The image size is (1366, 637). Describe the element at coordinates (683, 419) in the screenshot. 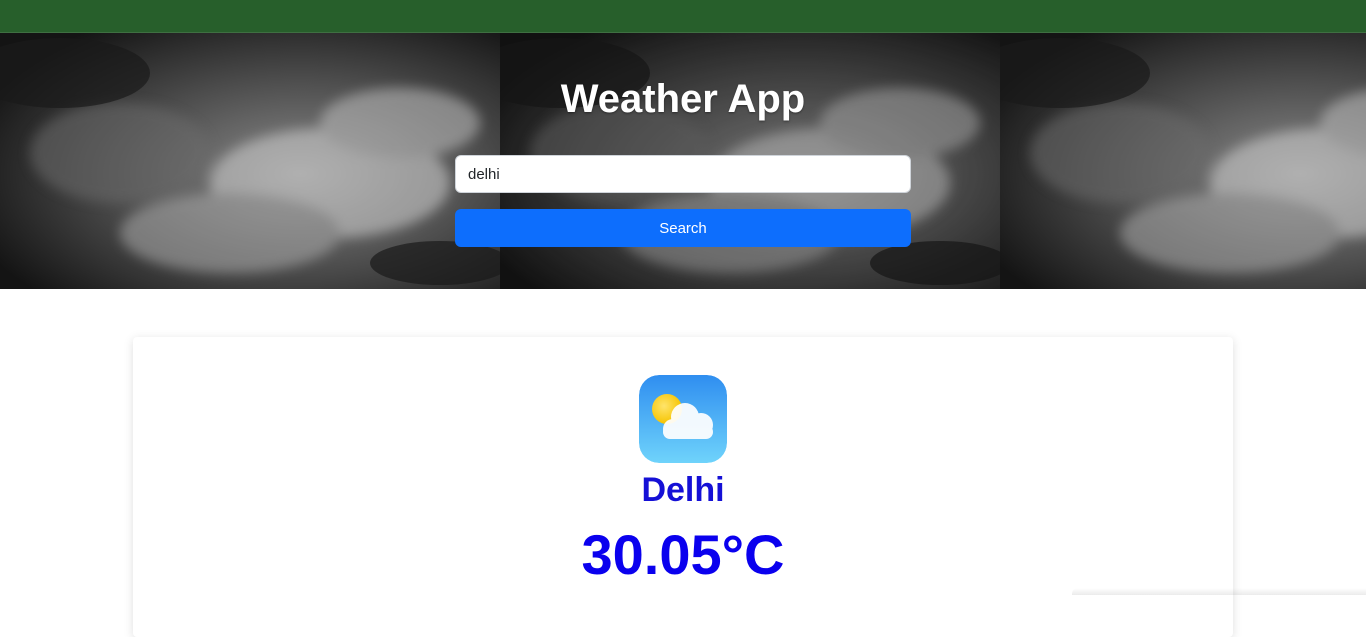

I see `partly-cloudy-icon` at that location.